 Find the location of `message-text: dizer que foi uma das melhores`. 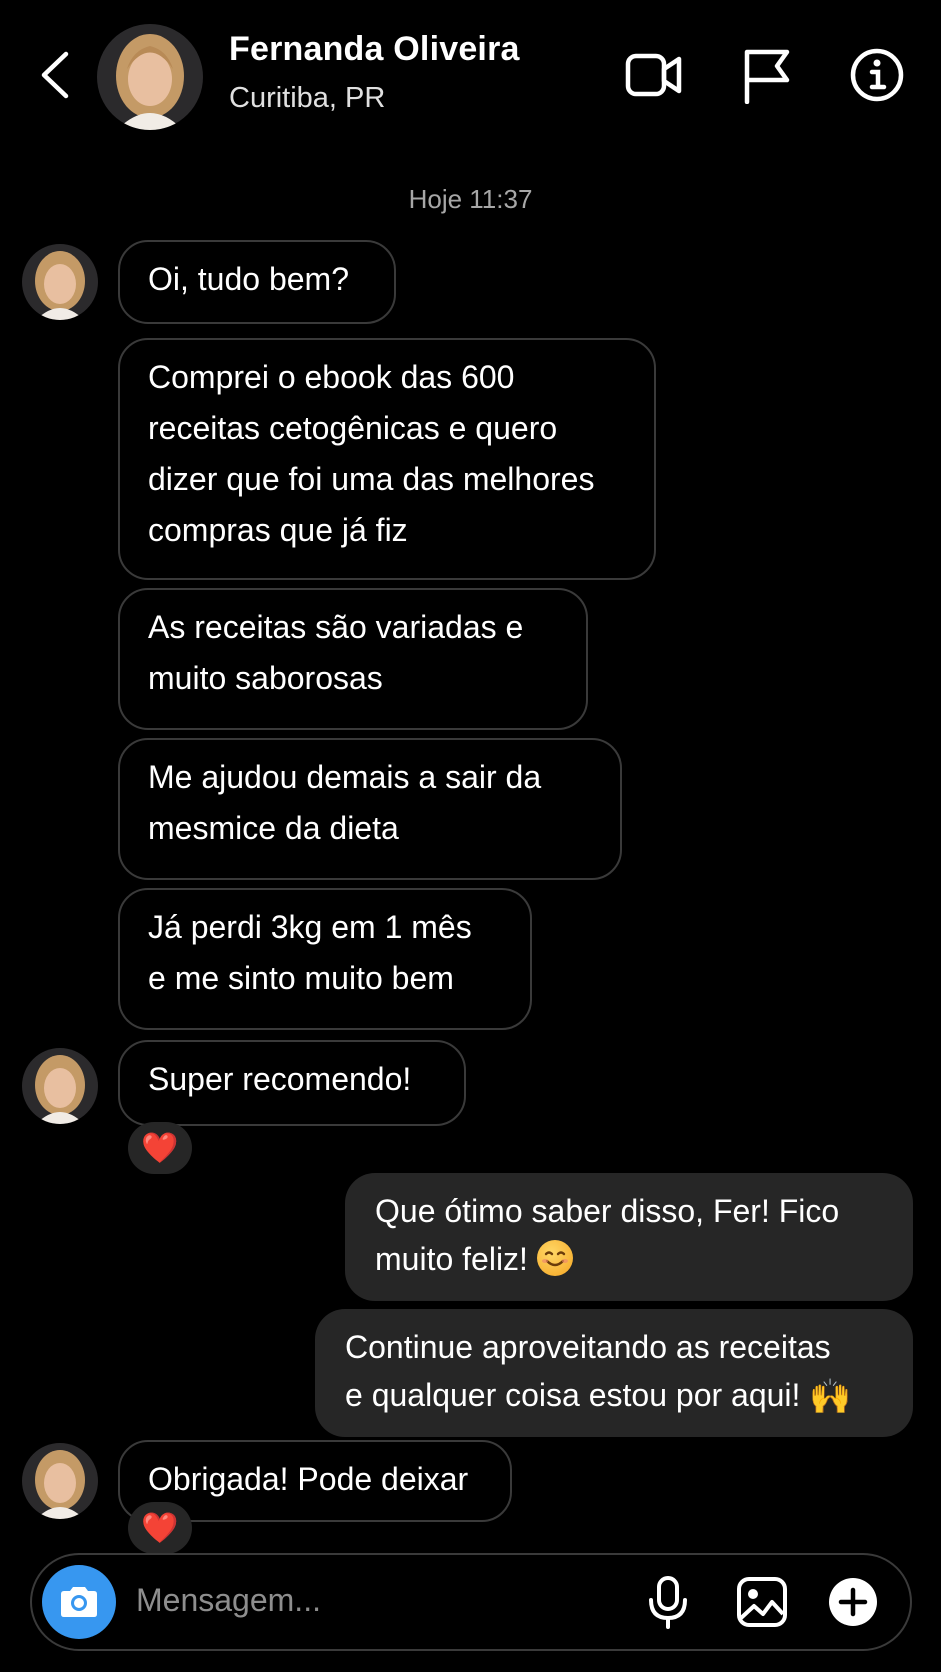

message-text: dizer que foi uma das melhores is located at coordinates (371, 479).